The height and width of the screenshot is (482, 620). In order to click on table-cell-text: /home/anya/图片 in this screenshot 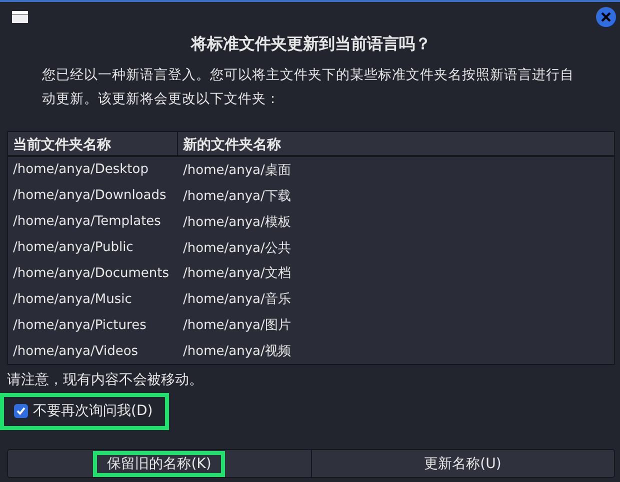, I will do `click(237, 325)`.